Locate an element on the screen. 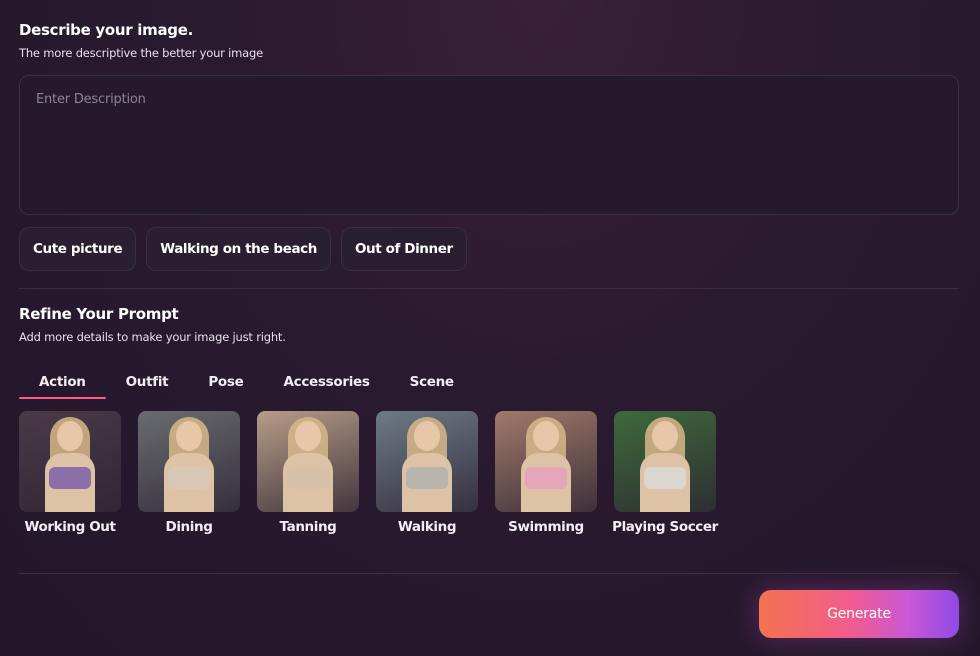  option-card-working-out: Working Out is located at coordinates (70, 473).